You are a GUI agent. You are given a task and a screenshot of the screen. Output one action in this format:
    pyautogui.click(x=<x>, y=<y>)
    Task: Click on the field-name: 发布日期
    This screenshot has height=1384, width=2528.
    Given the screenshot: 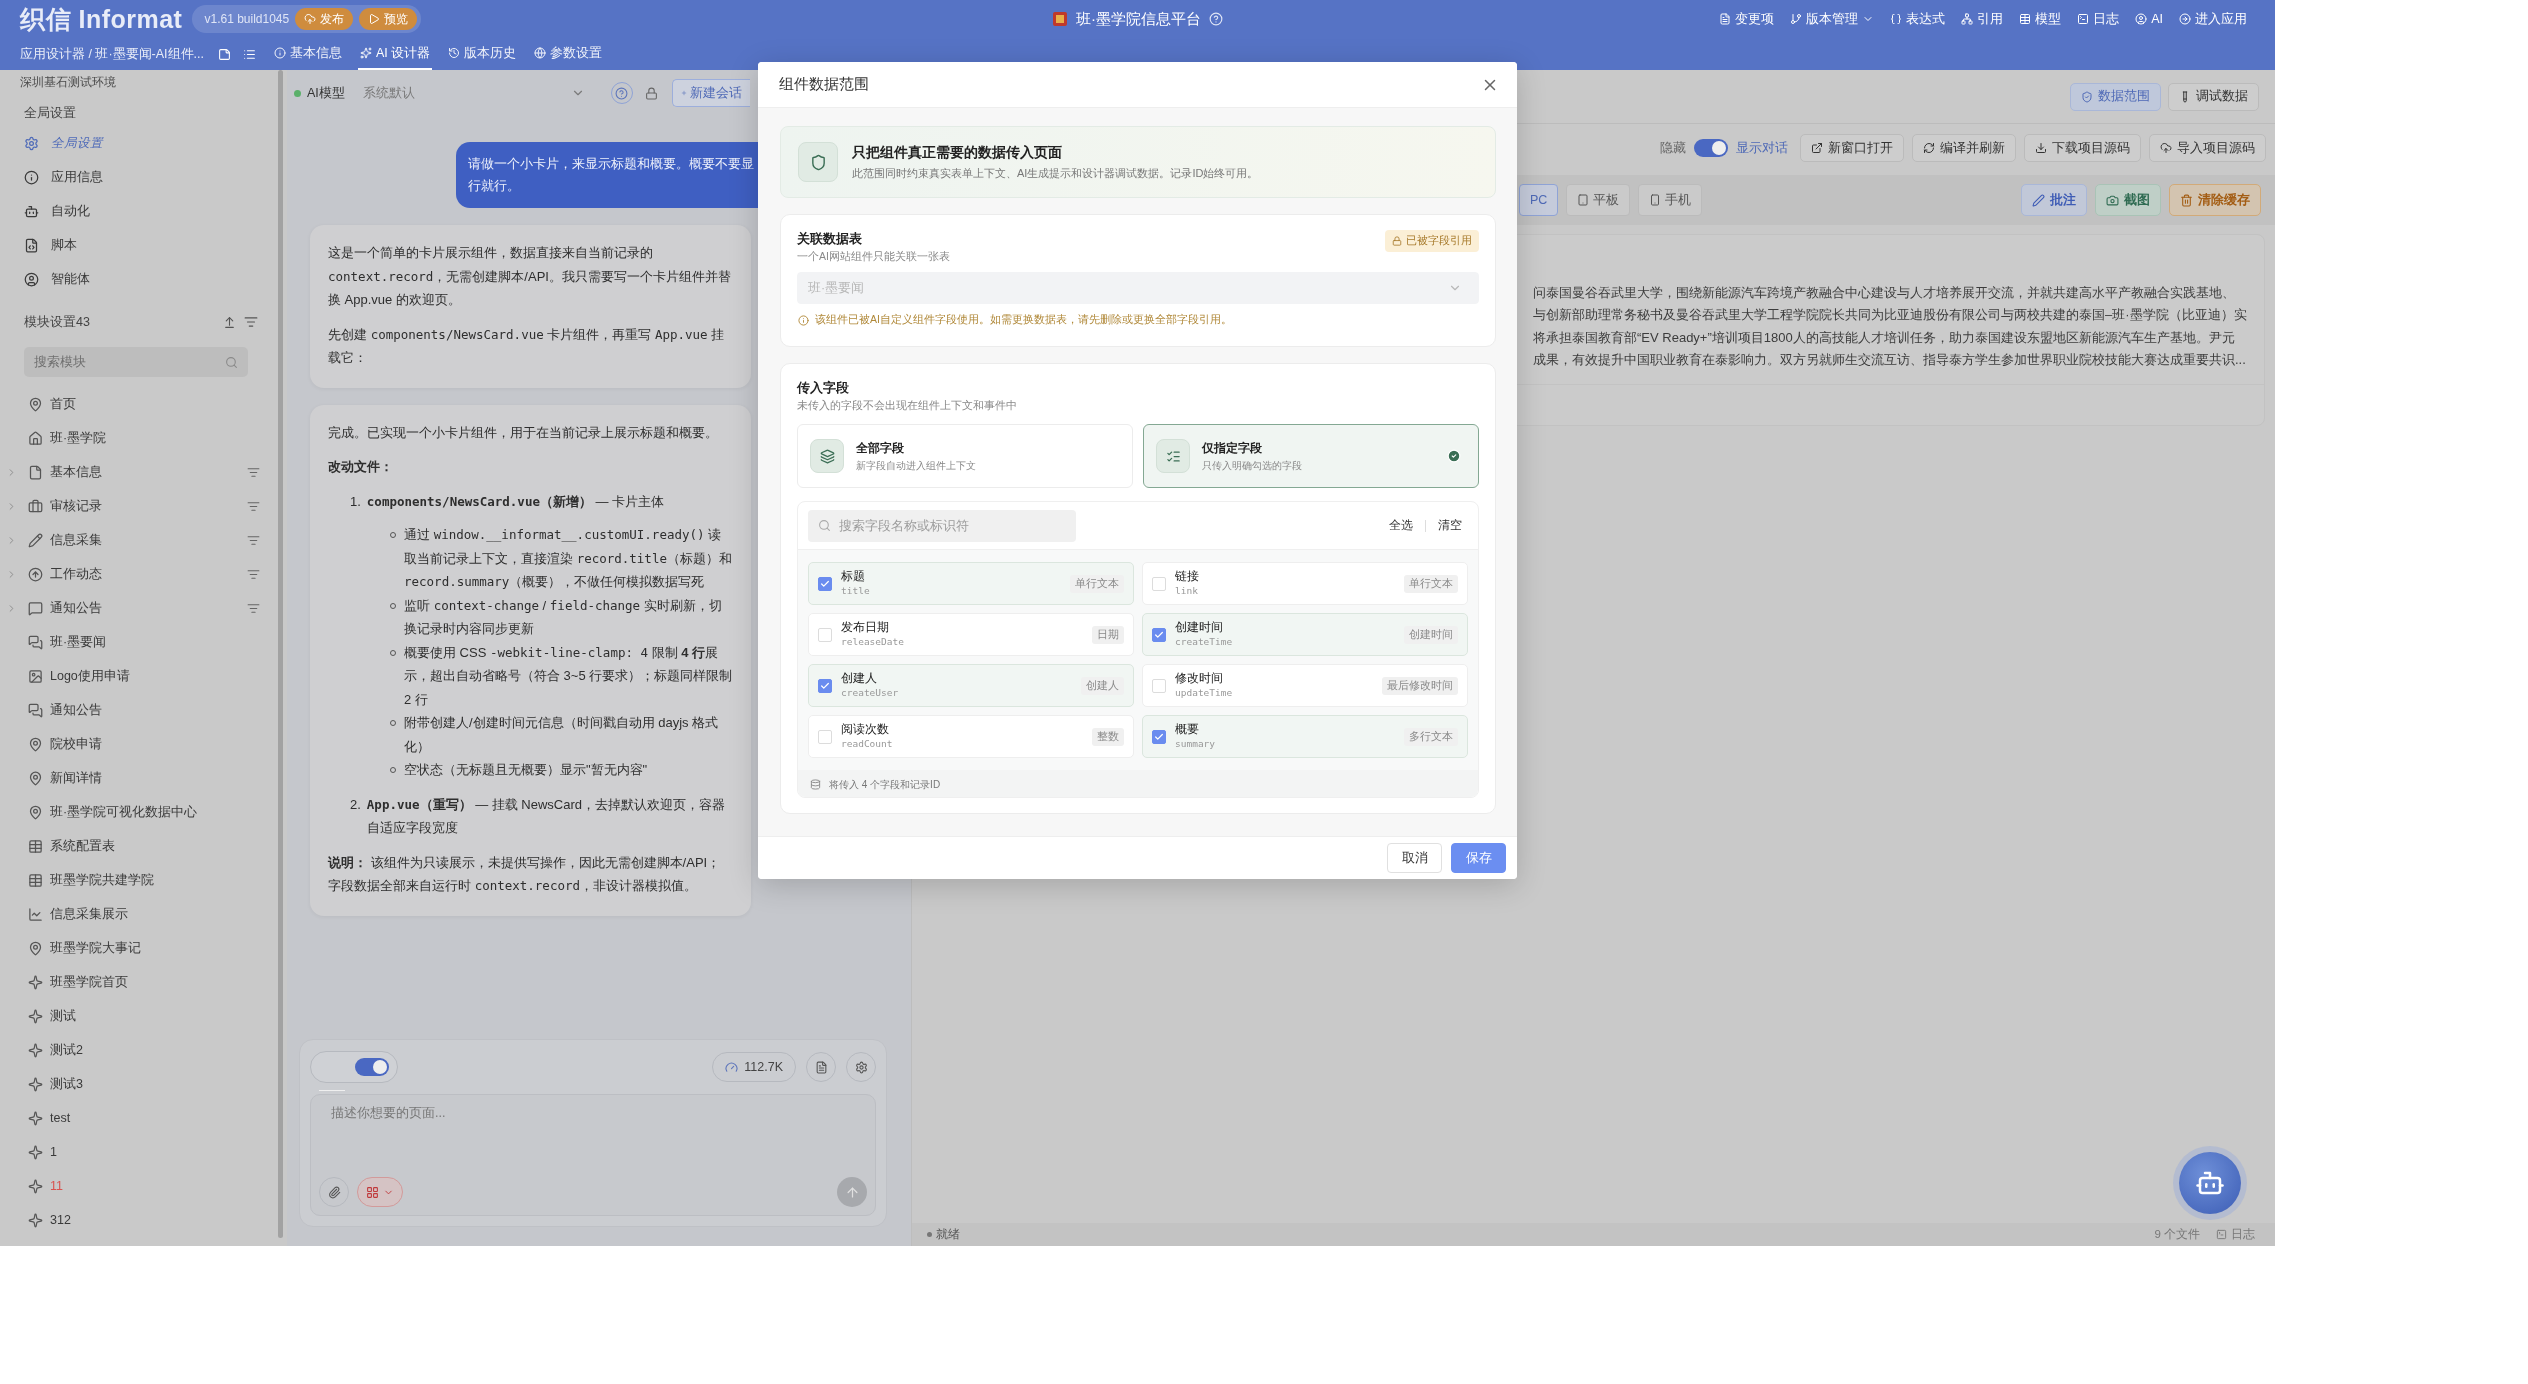 What is the action you would take?
    pyautogui.click(x=865, y=627)
    